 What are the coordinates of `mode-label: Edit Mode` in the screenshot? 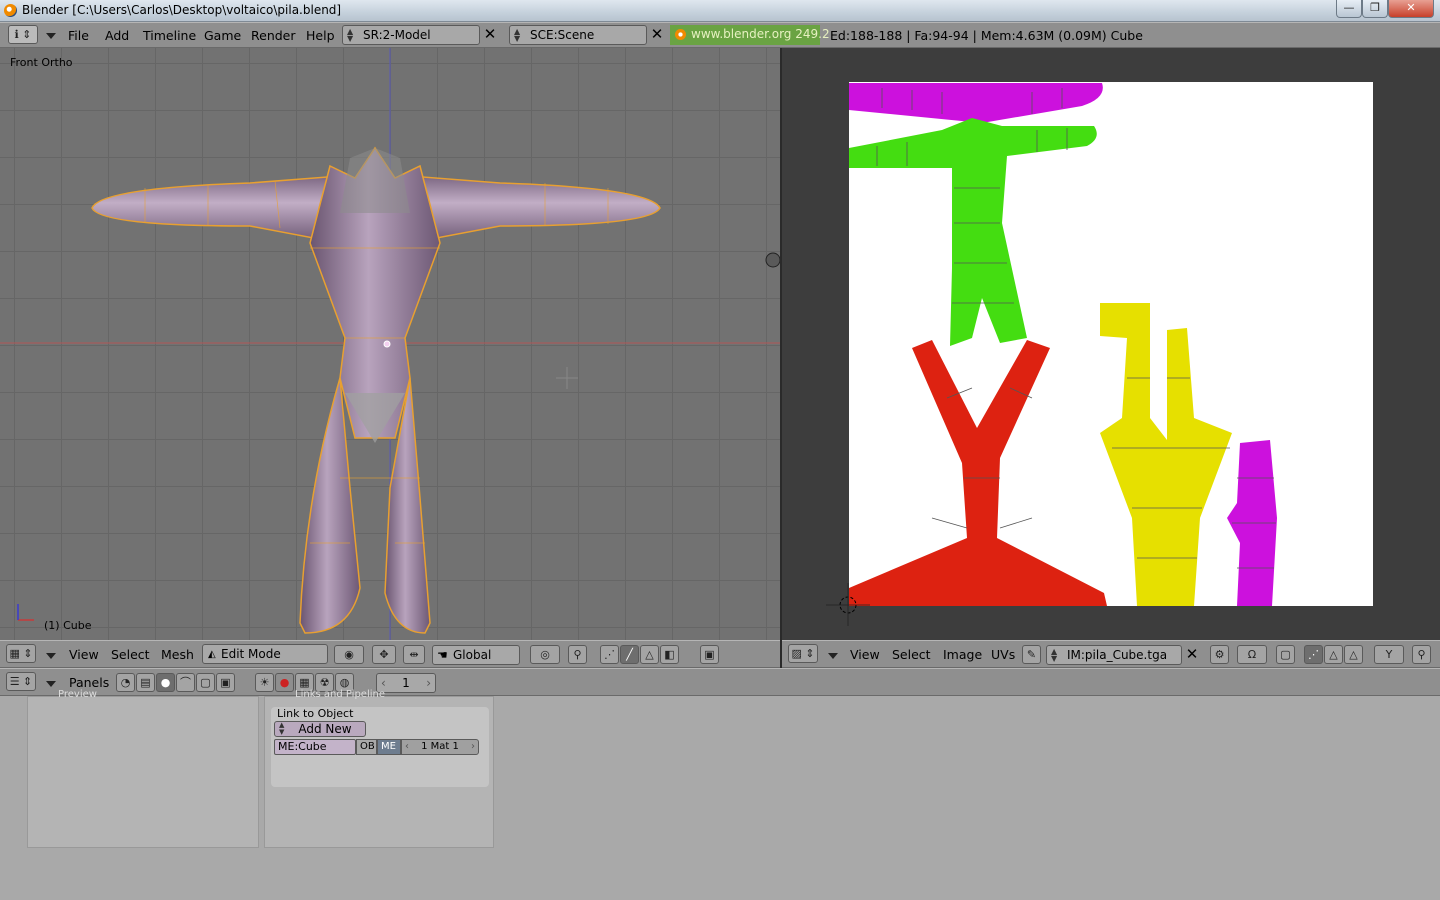 It's located at (251, 654).